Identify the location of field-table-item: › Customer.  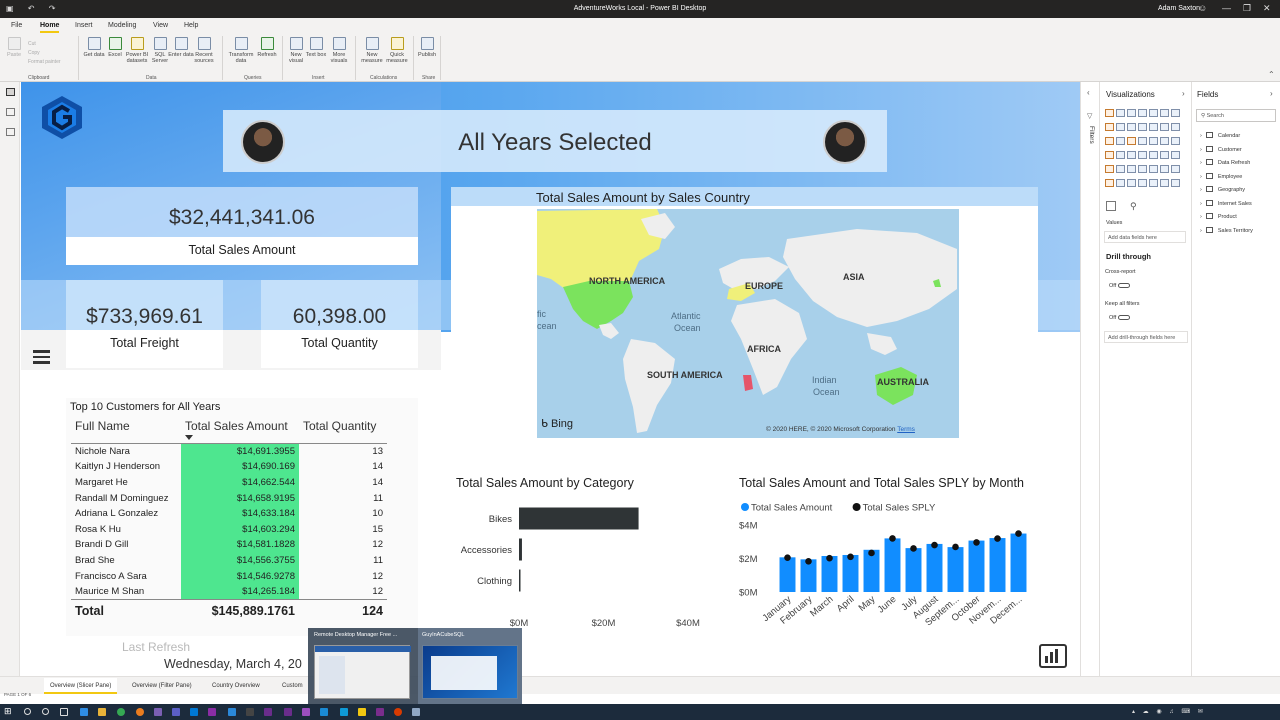
(1221, 149).